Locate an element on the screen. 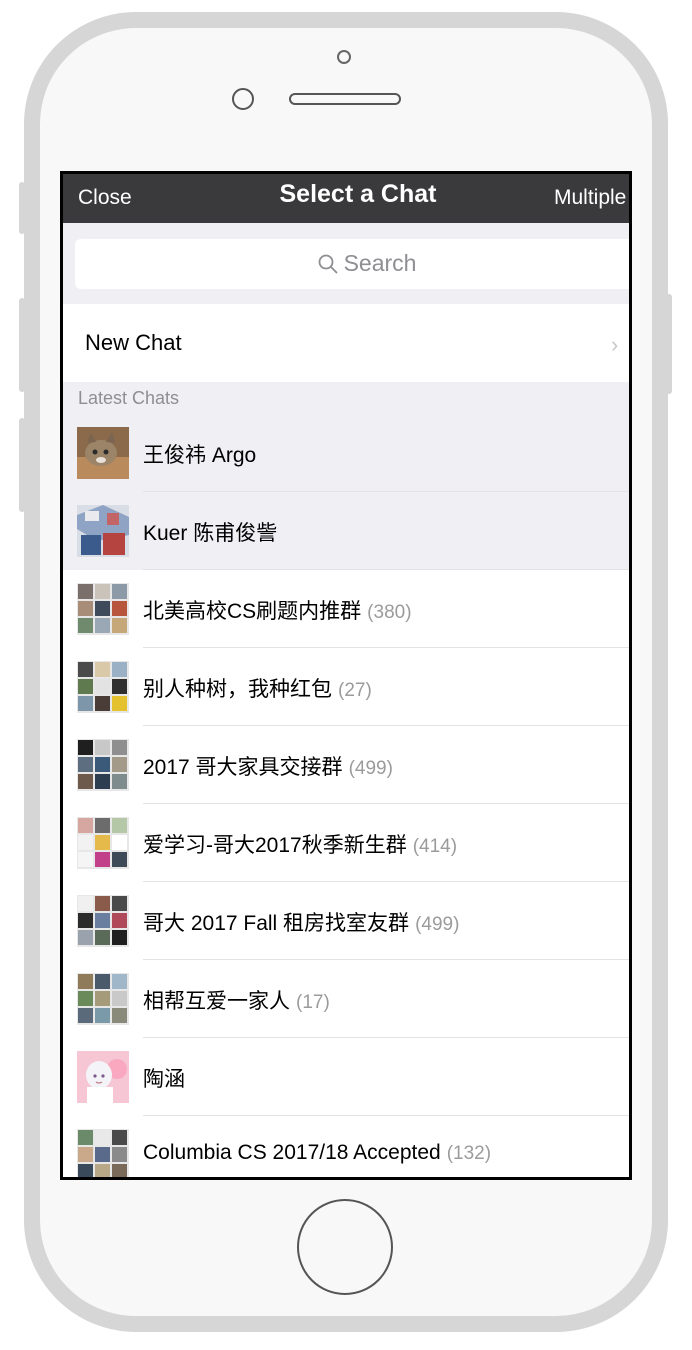  cat-photo-icon is located at coordinates (103, 453).